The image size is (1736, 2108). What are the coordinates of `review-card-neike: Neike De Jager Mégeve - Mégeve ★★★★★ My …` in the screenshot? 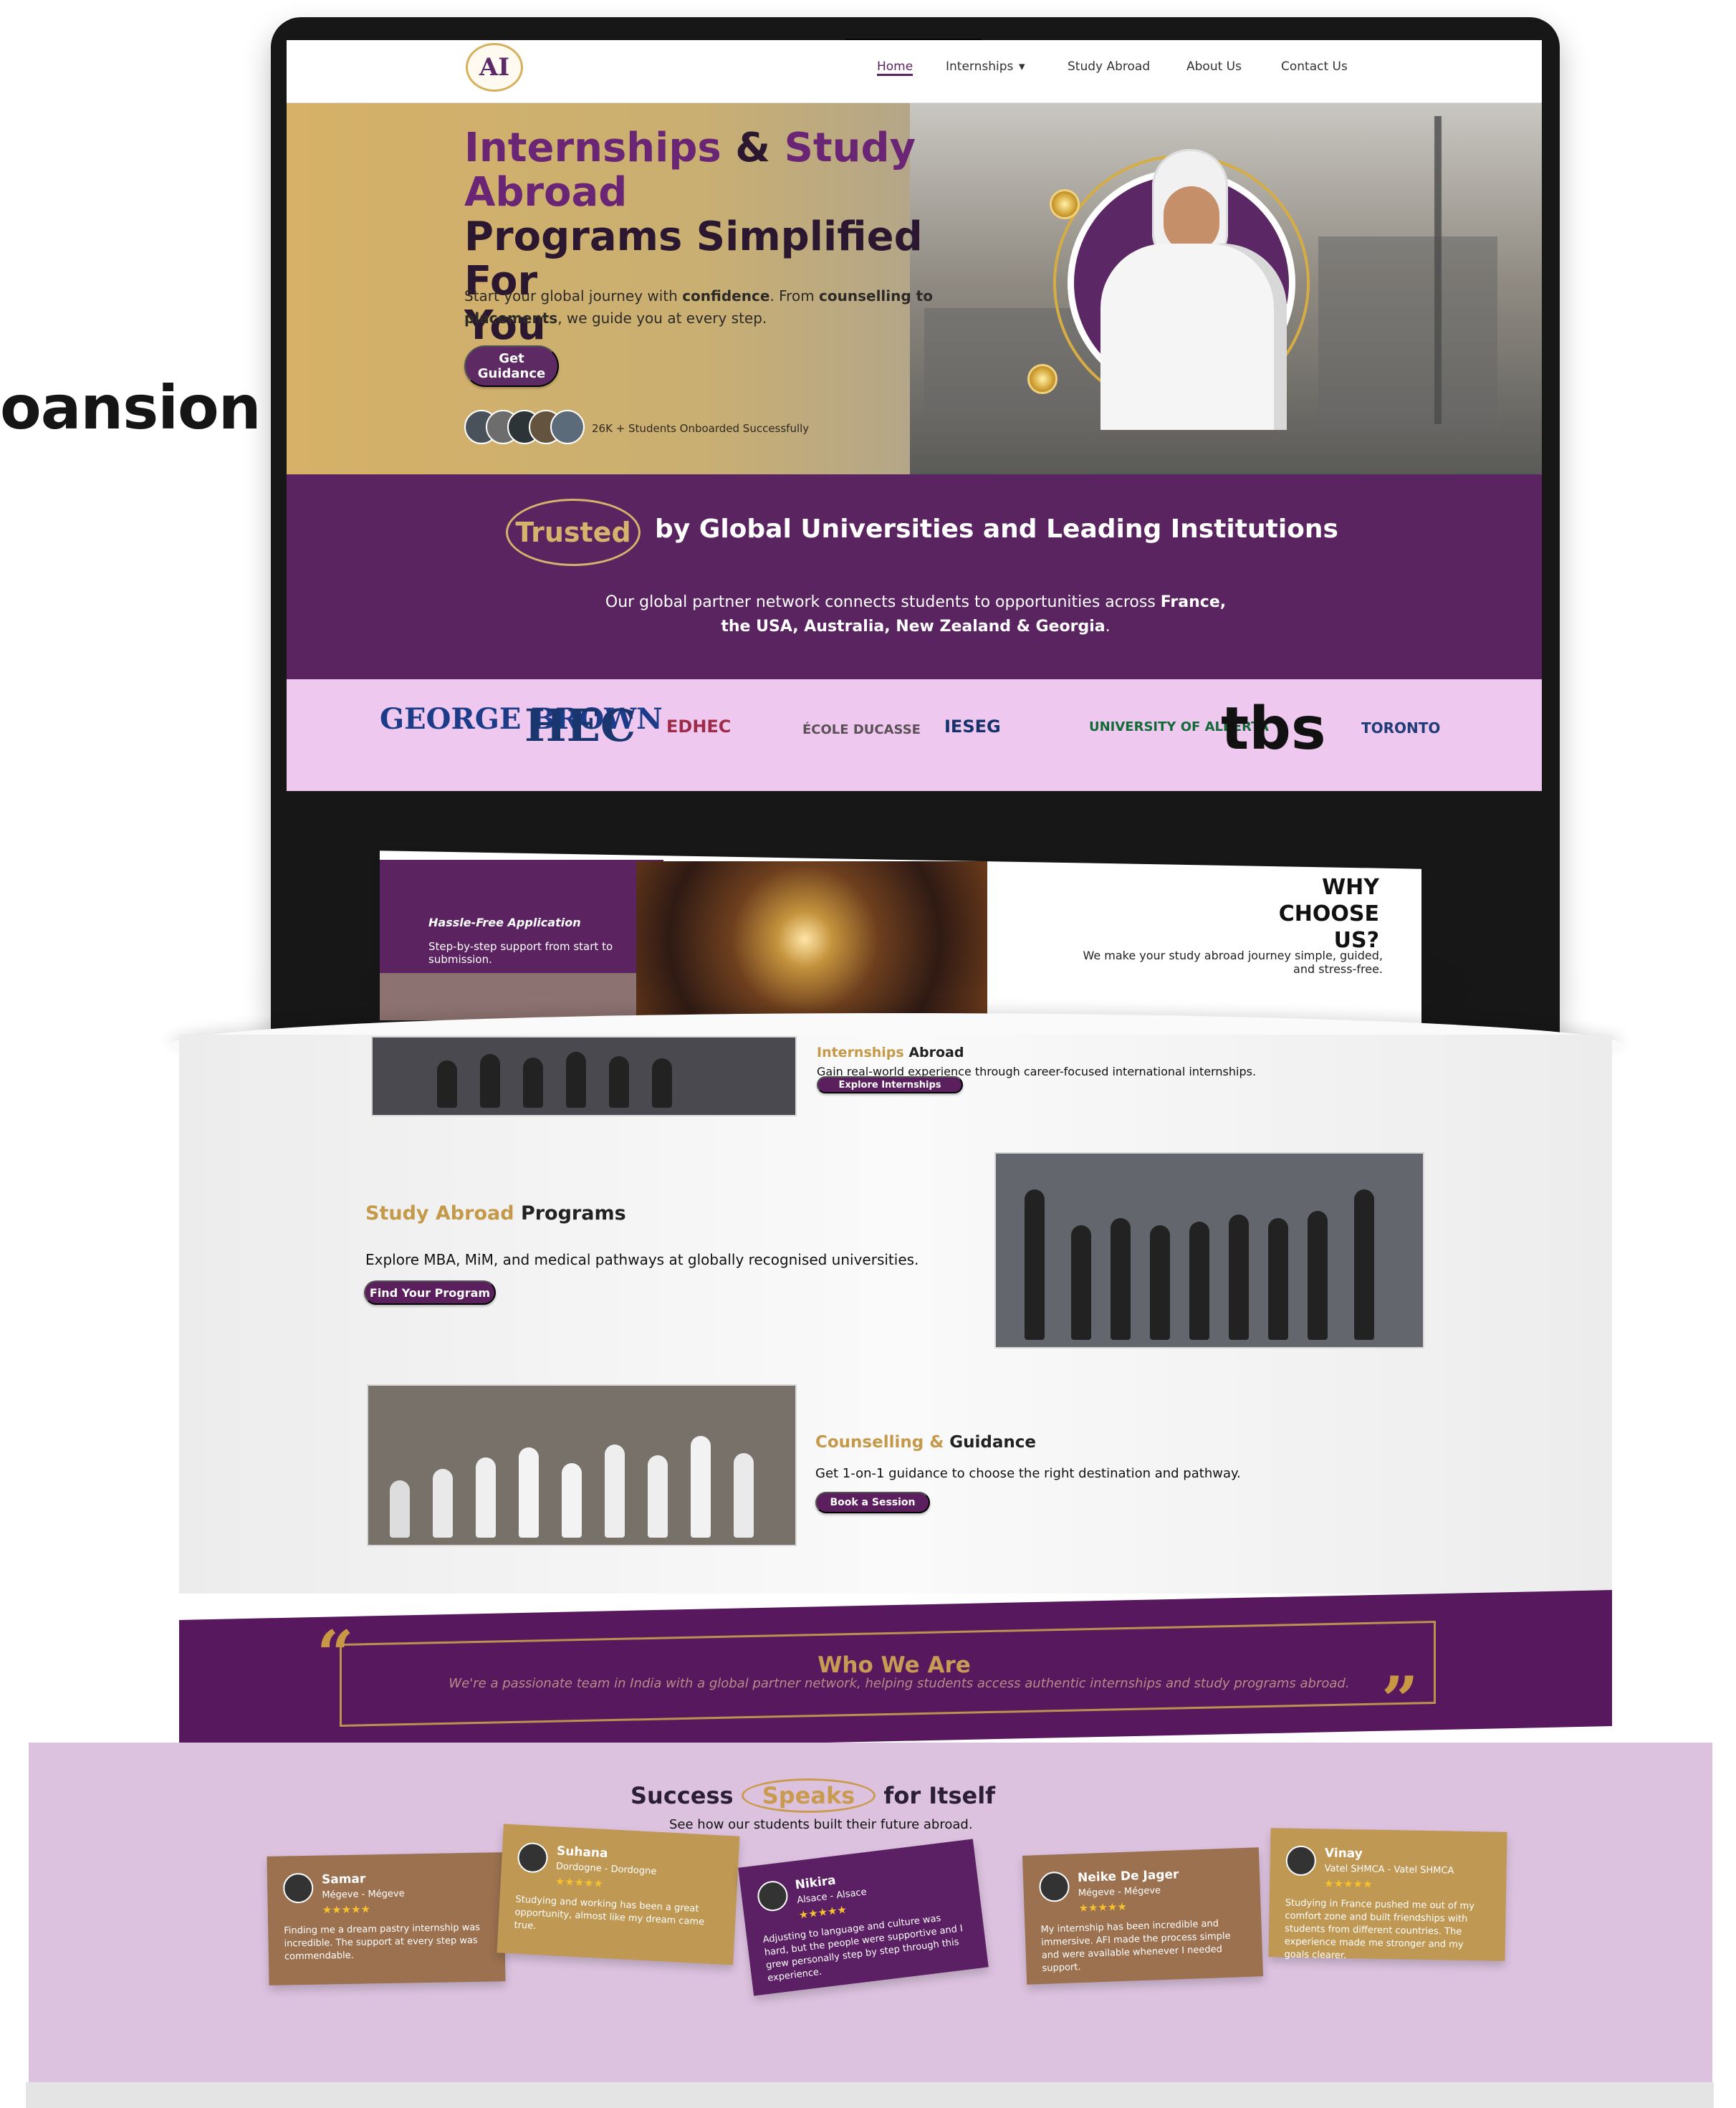 It's located at (1143, 1916).